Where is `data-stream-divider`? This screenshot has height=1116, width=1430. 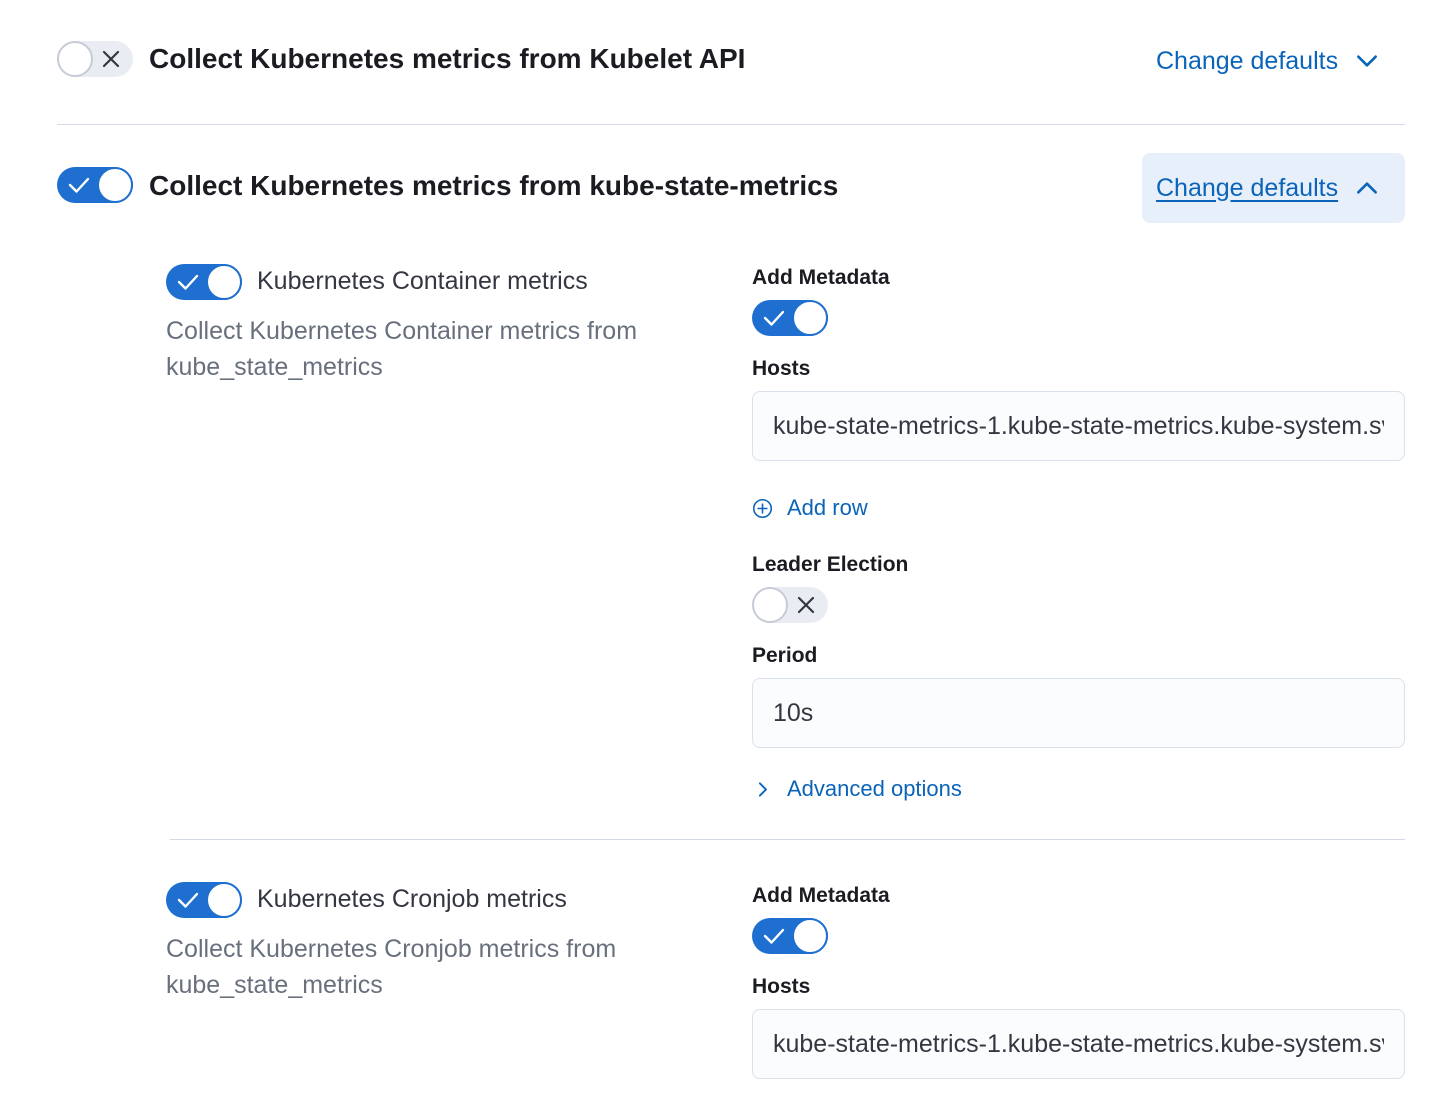 data-stream-divider is located at coordinates (787, 839).